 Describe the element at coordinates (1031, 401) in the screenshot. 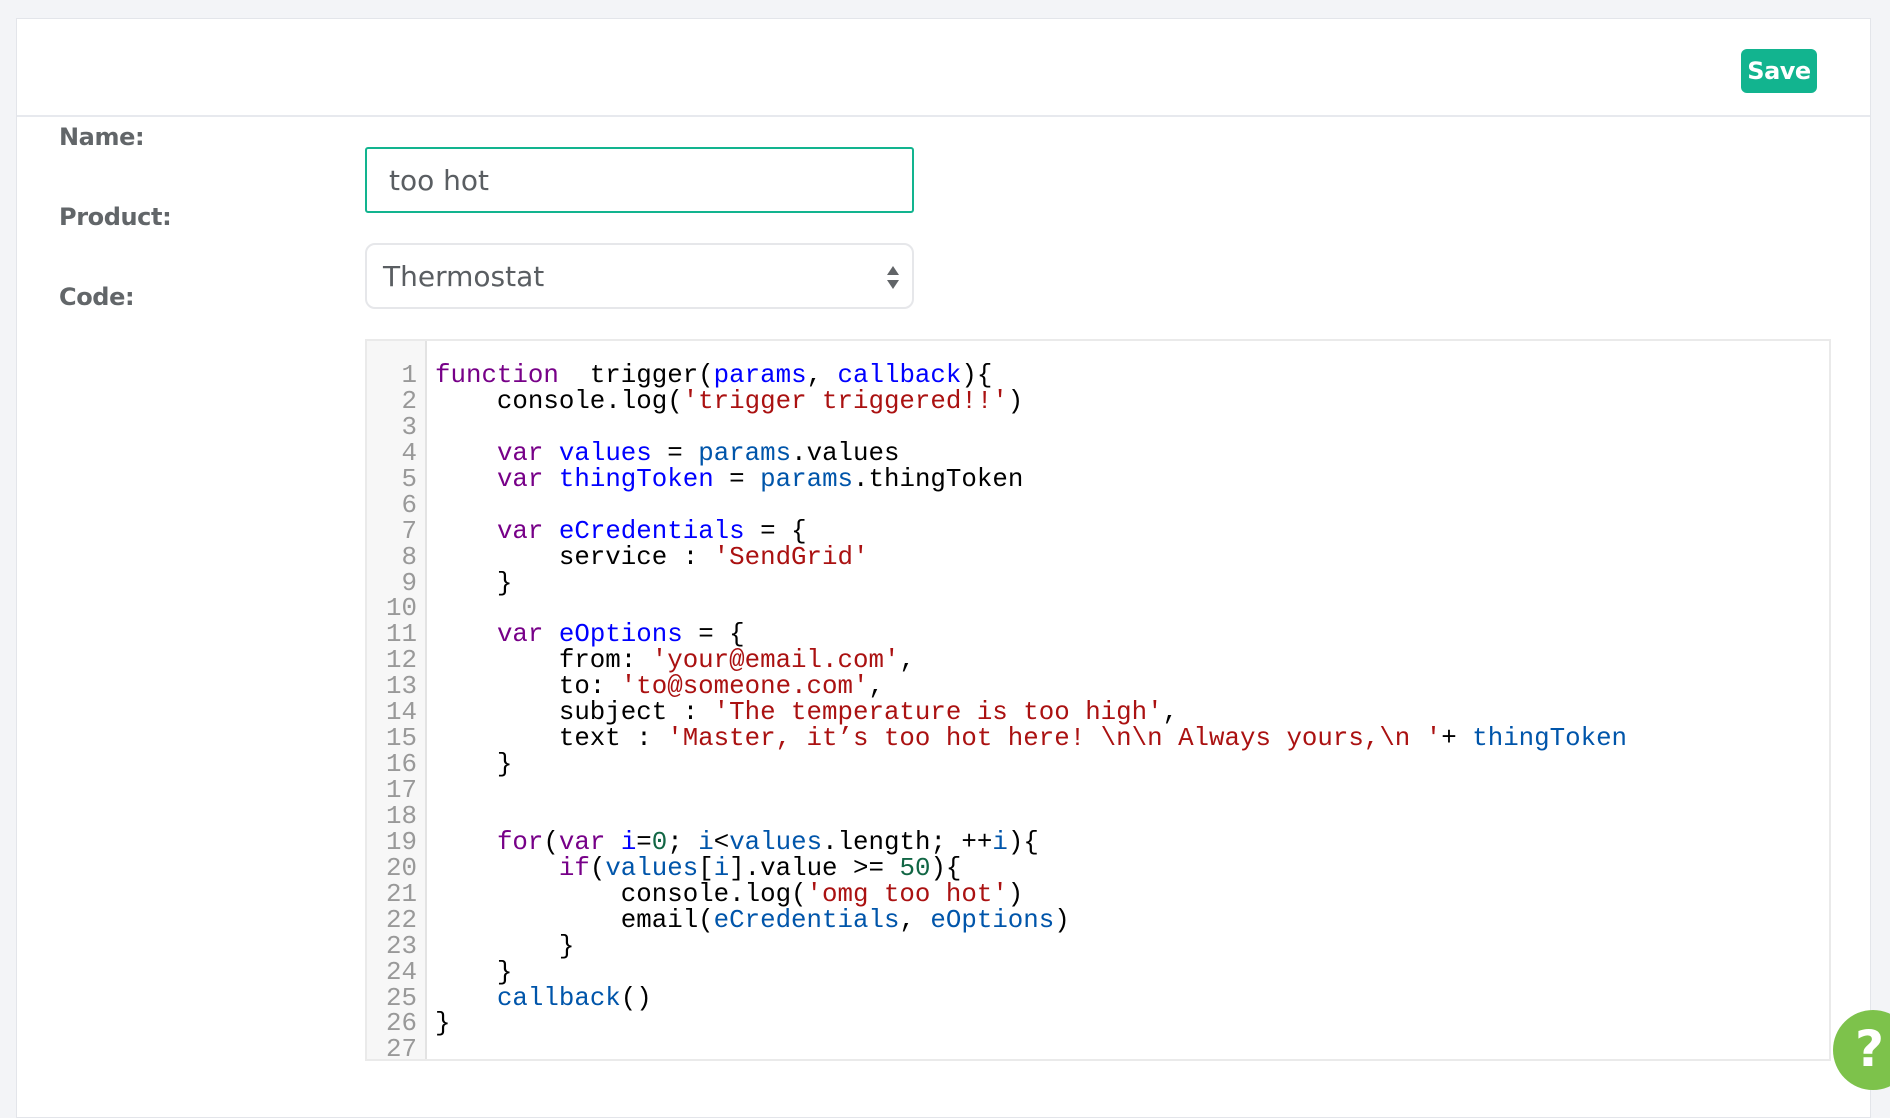

I see `code-line: console.log('trigger triggered!!')` at that location.